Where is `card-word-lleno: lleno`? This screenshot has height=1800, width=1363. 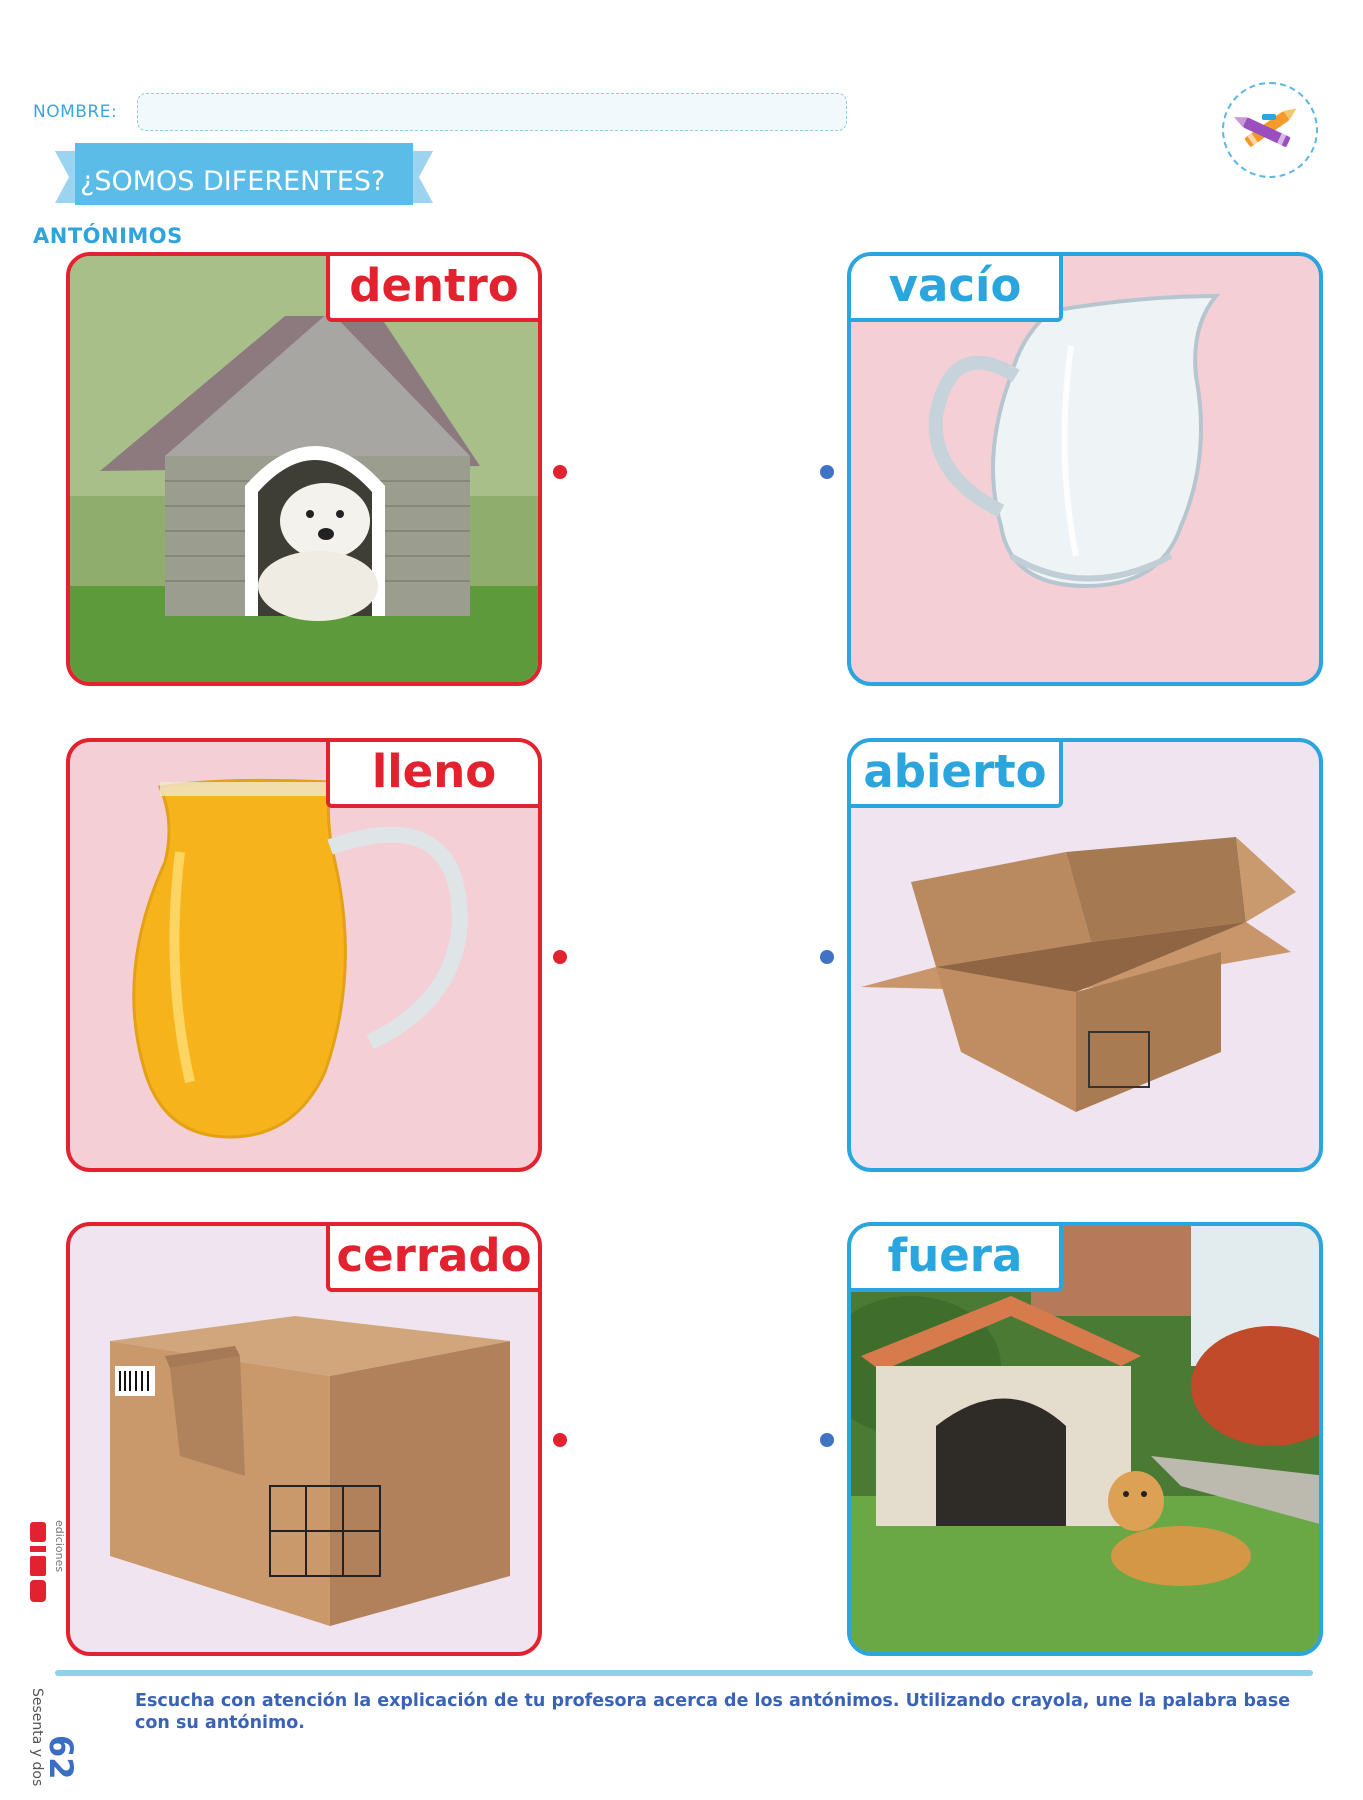
card-word-lleno: lleno is located at coordinates (432, 775).